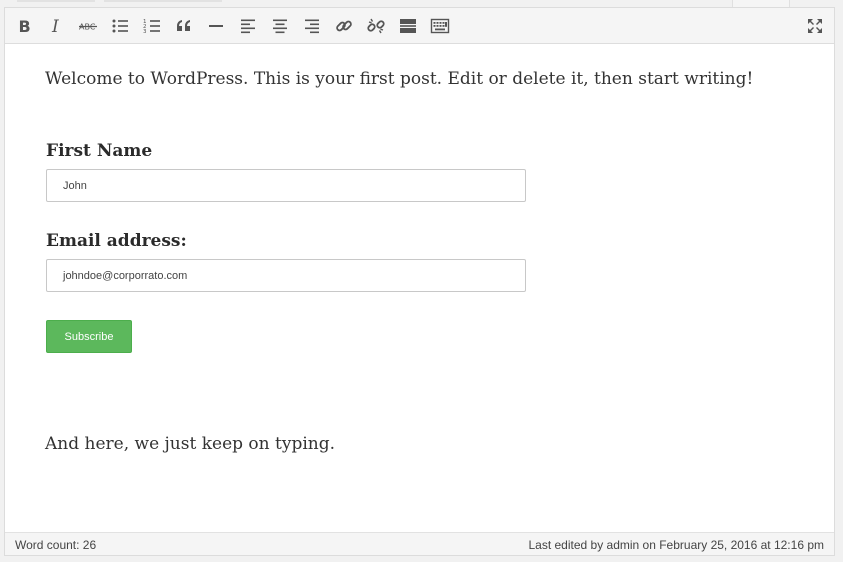 This screenshot has width=843, height=562. I want to click on italic-button: I, so click(56, 26).